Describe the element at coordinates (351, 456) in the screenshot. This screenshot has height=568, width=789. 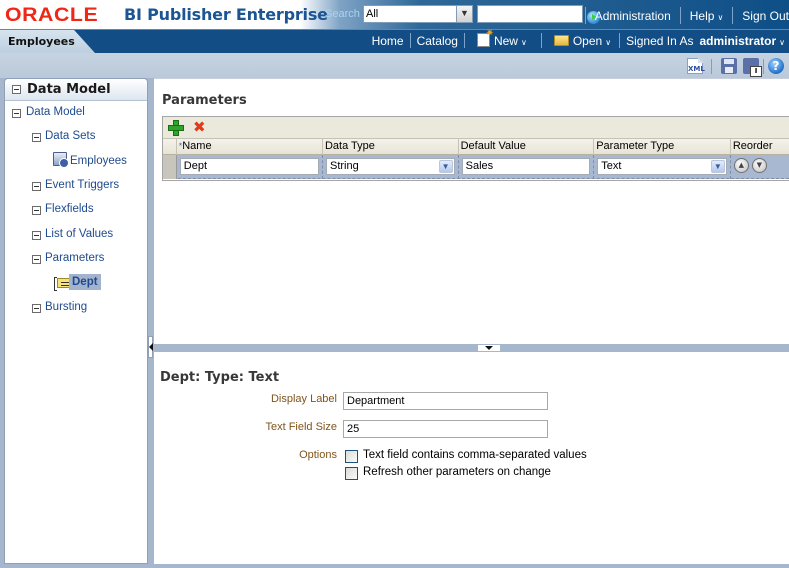
I see `comma-separated-checkbox` at that location.